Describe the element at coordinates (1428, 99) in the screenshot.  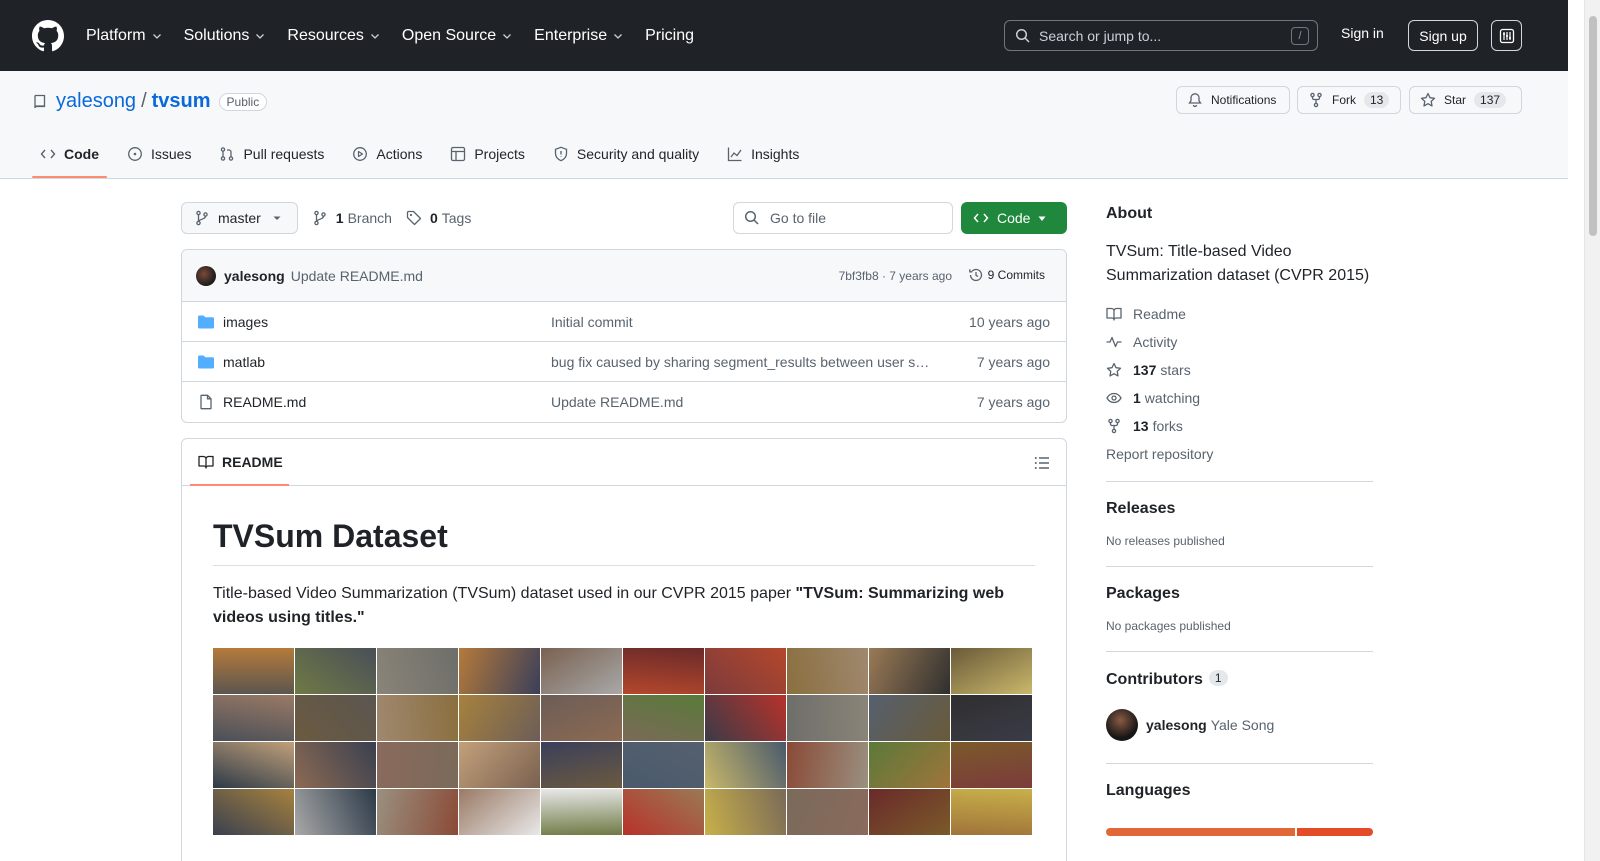
I see `star-icon` at that location.